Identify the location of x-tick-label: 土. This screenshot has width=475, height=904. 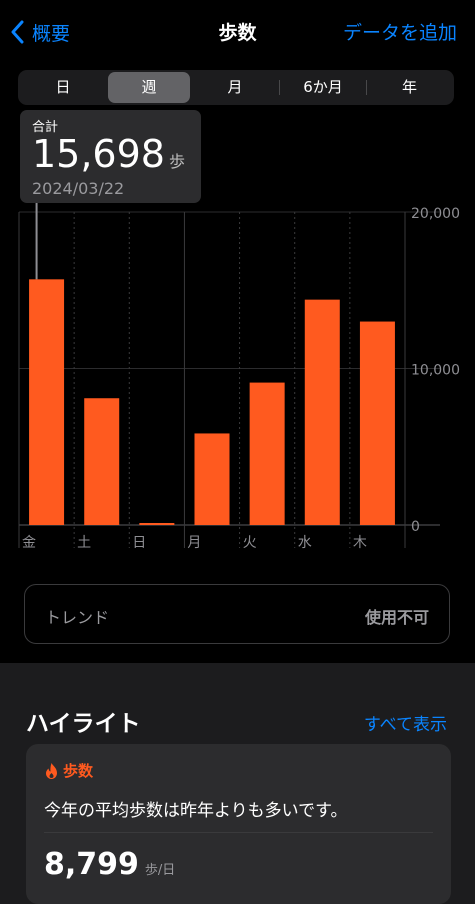
(84, 543).